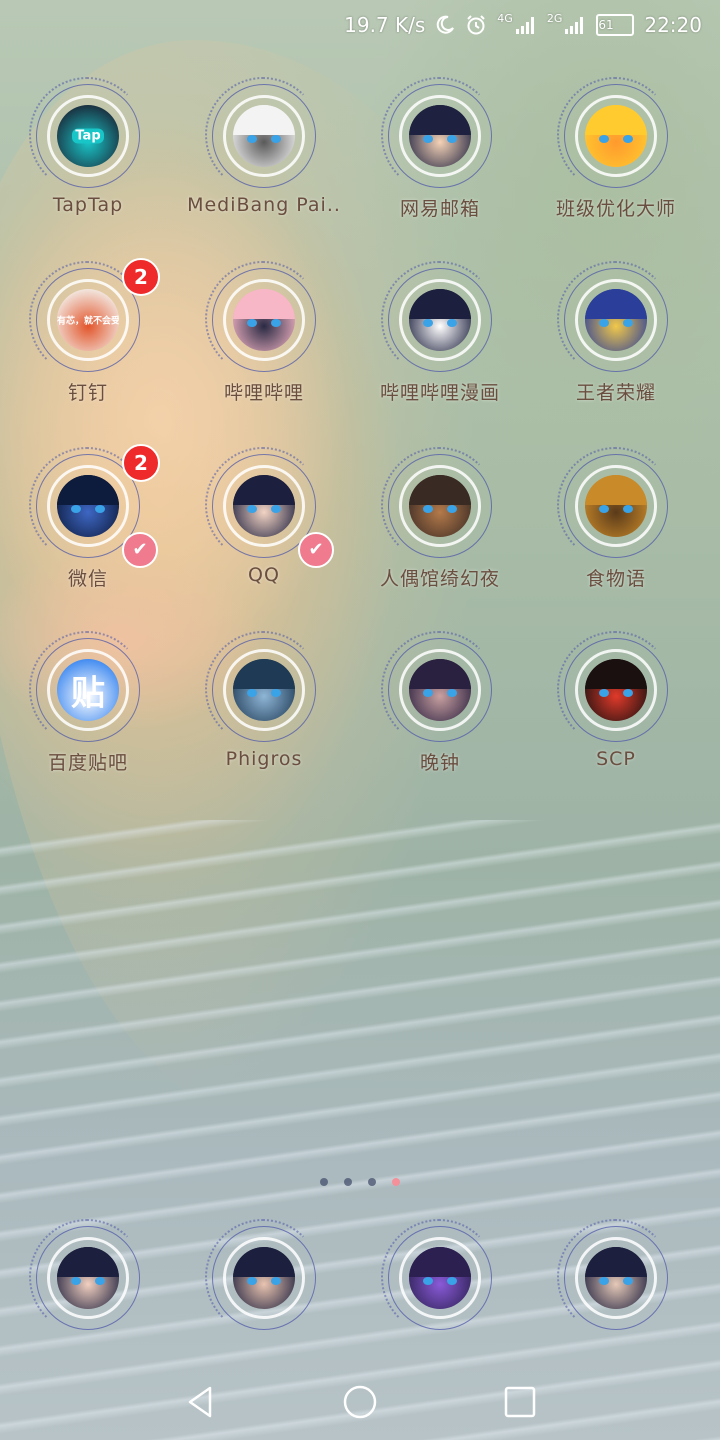  What do you see at coordinates (439, 579) in the screenshot?
I see `app-label: 人偶馆绮幻夜` at bounding box center [439, 579].